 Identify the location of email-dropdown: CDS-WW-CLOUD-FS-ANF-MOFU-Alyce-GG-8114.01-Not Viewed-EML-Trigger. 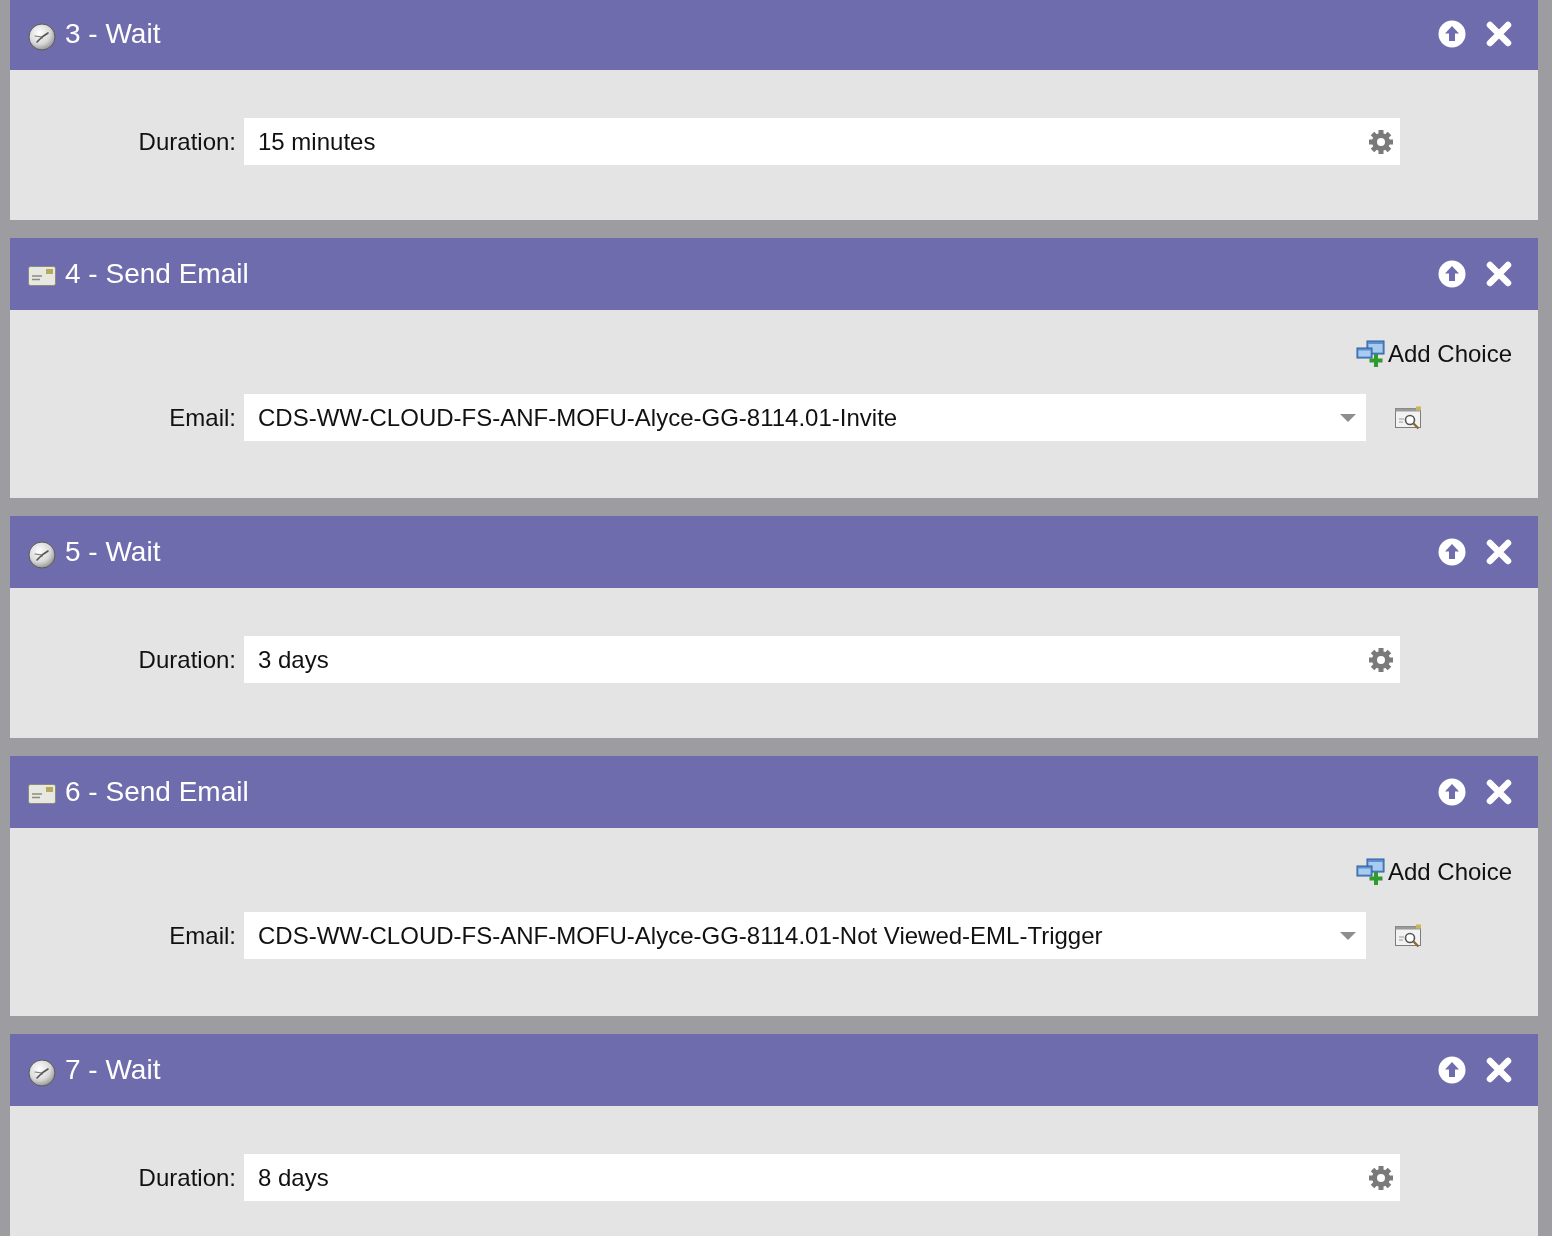
(805, 935).